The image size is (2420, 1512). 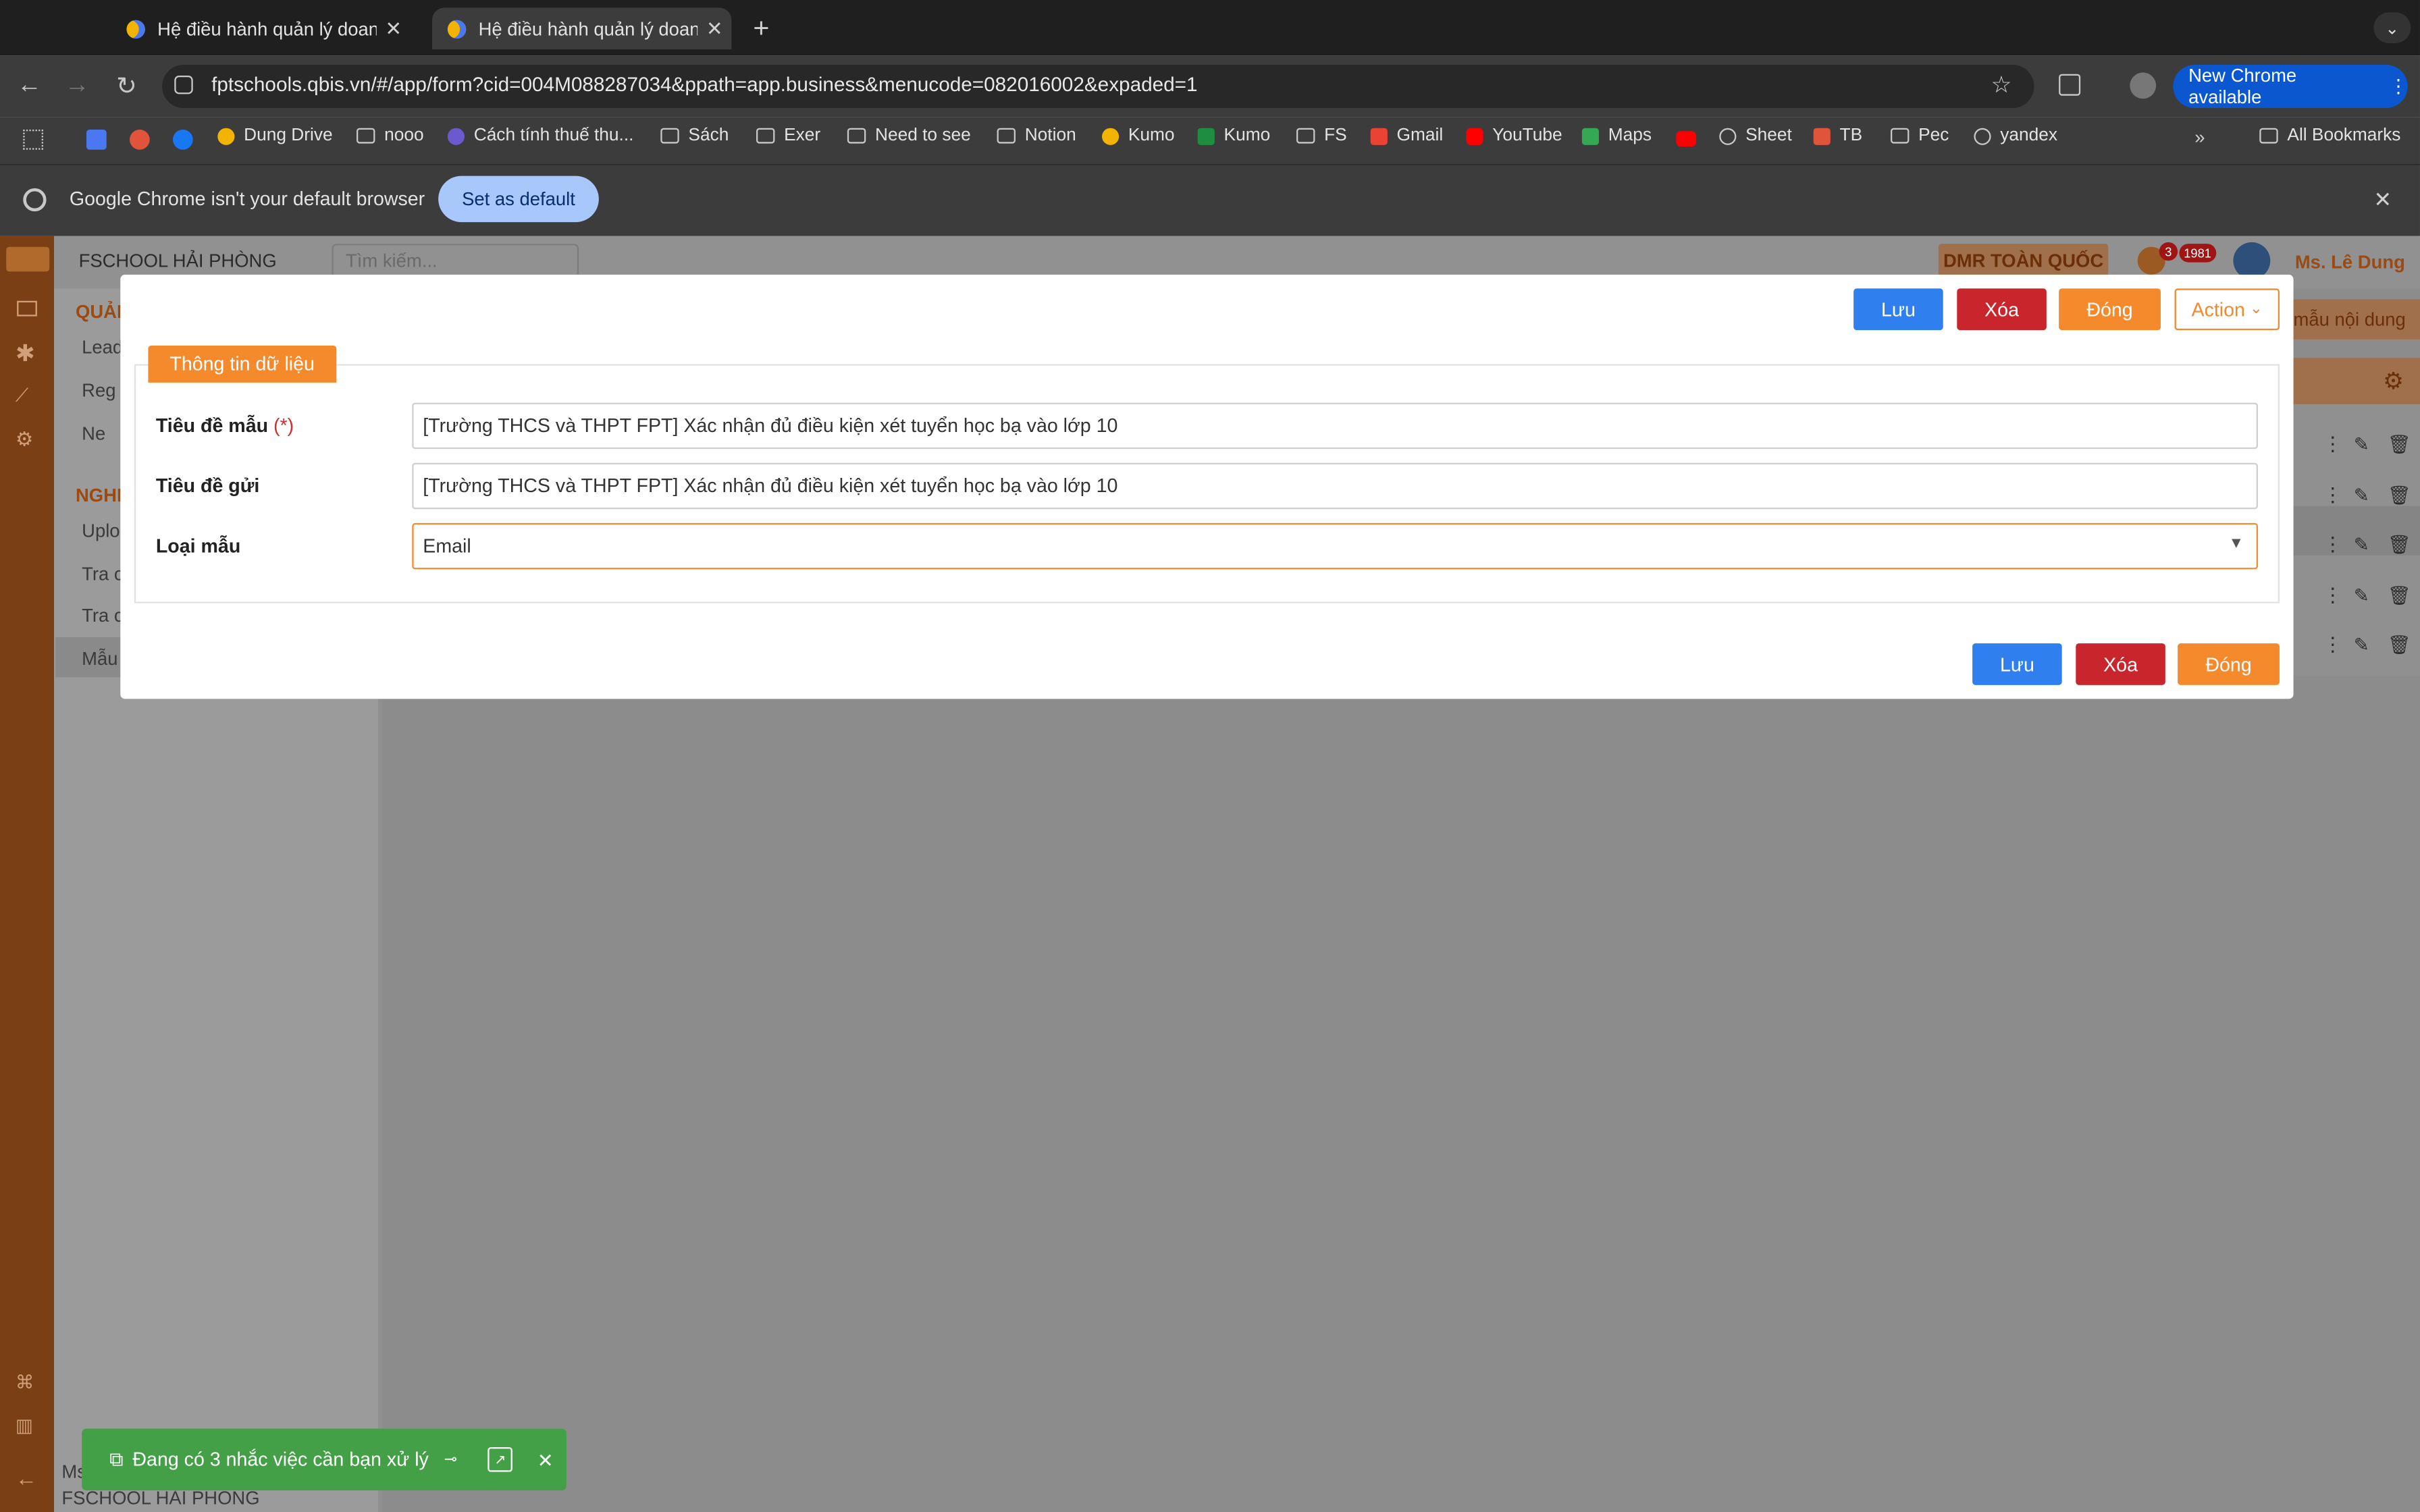 What do you see at coordinates (212, 425) in the screenshot?
I see `label-text: Tiêu đề mẫu` at bounding box center [212, 425].